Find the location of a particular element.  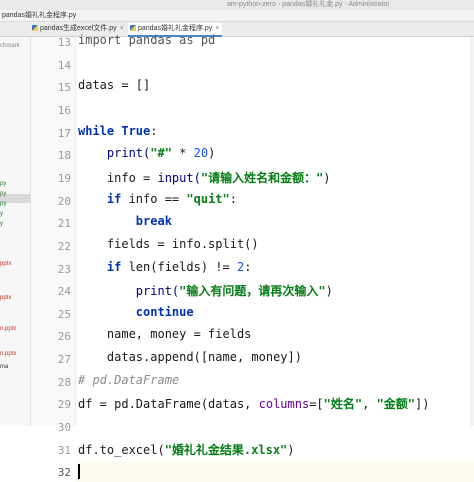

line-number: 27 is located at coordinates (64, 360).